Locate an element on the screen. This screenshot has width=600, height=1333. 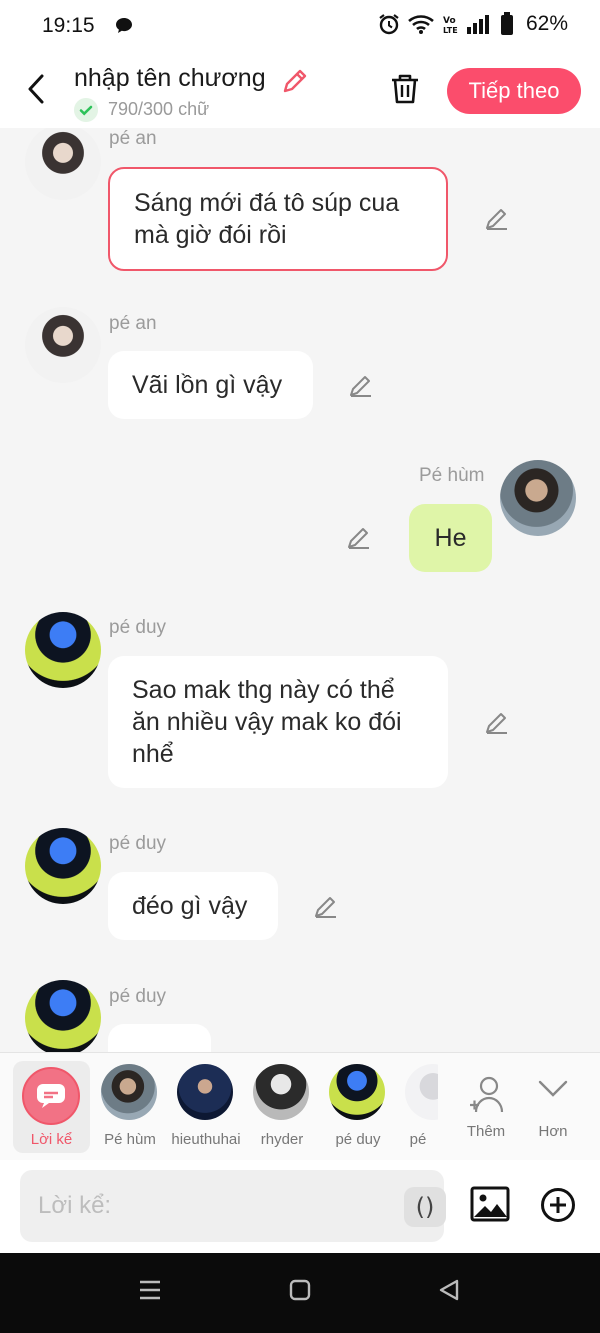
status-time: 19:15 is located at coordinates (68, 25).